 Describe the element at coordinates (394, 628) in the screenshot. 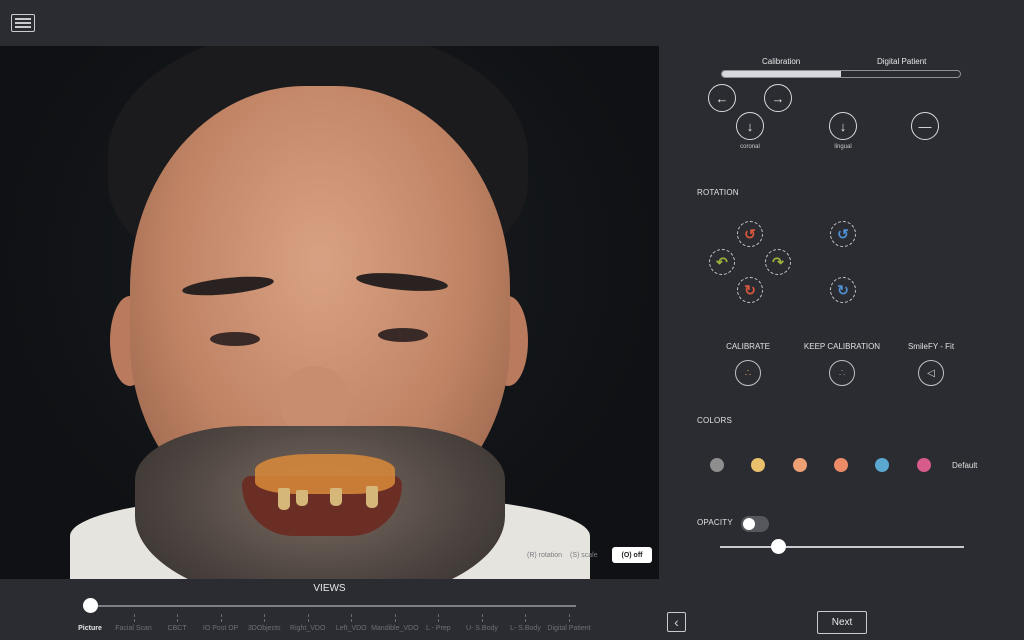

I see `view-option: Mandible_VDO` at that location.